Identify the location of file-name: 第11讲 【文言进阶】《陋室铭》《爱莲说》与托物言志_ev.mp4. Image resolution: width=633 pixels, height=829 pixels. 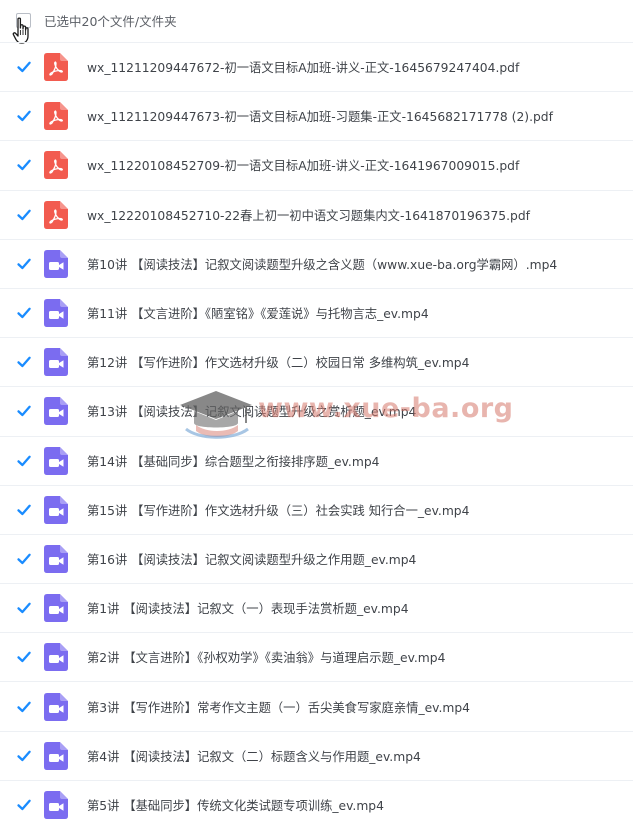
(258, 313).